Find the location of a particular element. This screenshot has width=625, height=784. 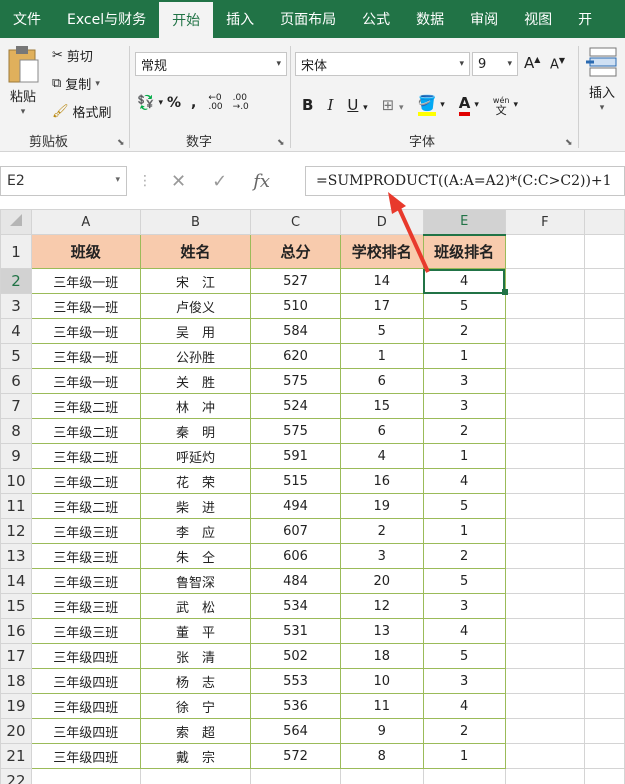

row-header: 12 is located at coordinates (16, 531).